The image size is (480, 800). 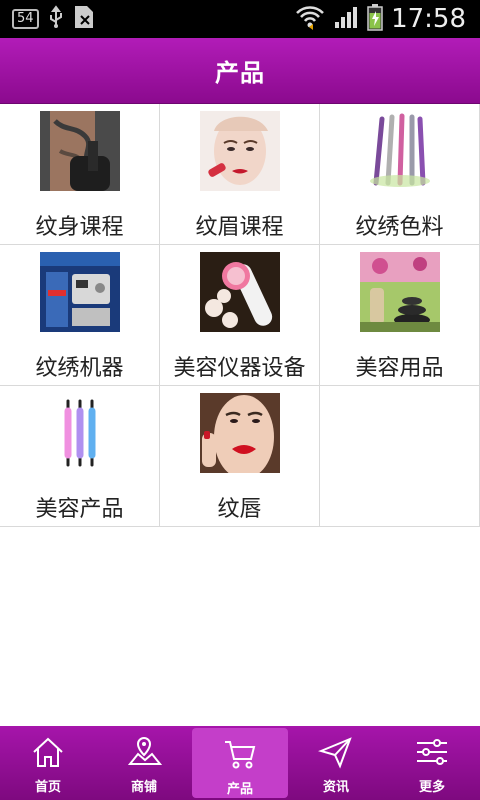 I want to click on cart-icon, so click(x=240, y=752).